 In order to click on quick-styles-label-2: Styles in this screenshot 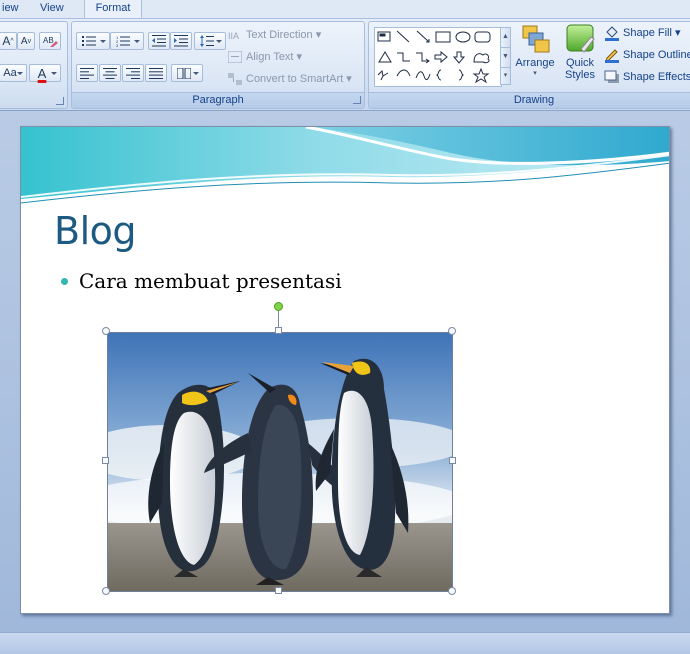, I will do `click(580, 75)`.